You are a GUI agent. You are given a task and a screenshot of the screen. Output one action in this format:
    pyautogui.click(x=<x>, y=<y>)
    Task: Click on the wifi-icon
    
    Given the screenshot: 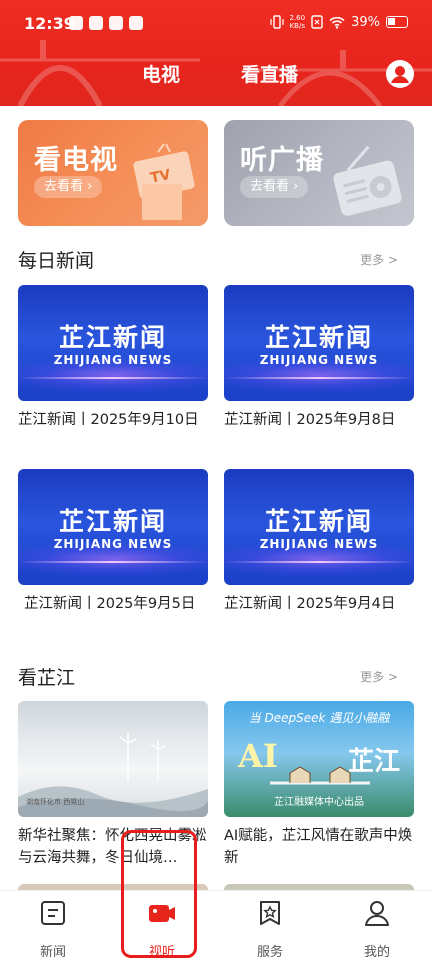 What is the action you would take?
    pyautogui.click(x=337, y=22)
    